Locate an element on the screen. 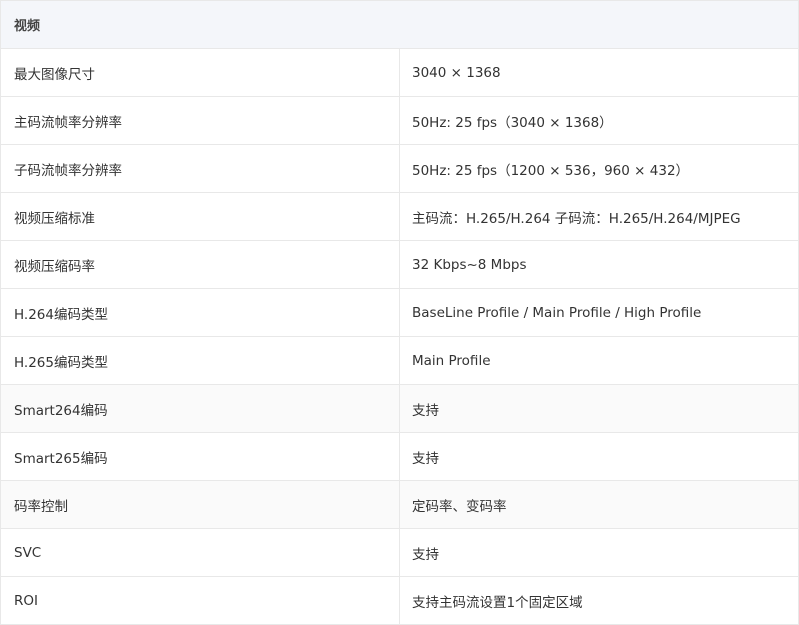  row-label: 视频压缩码率 is located at coordinates (200, 264).